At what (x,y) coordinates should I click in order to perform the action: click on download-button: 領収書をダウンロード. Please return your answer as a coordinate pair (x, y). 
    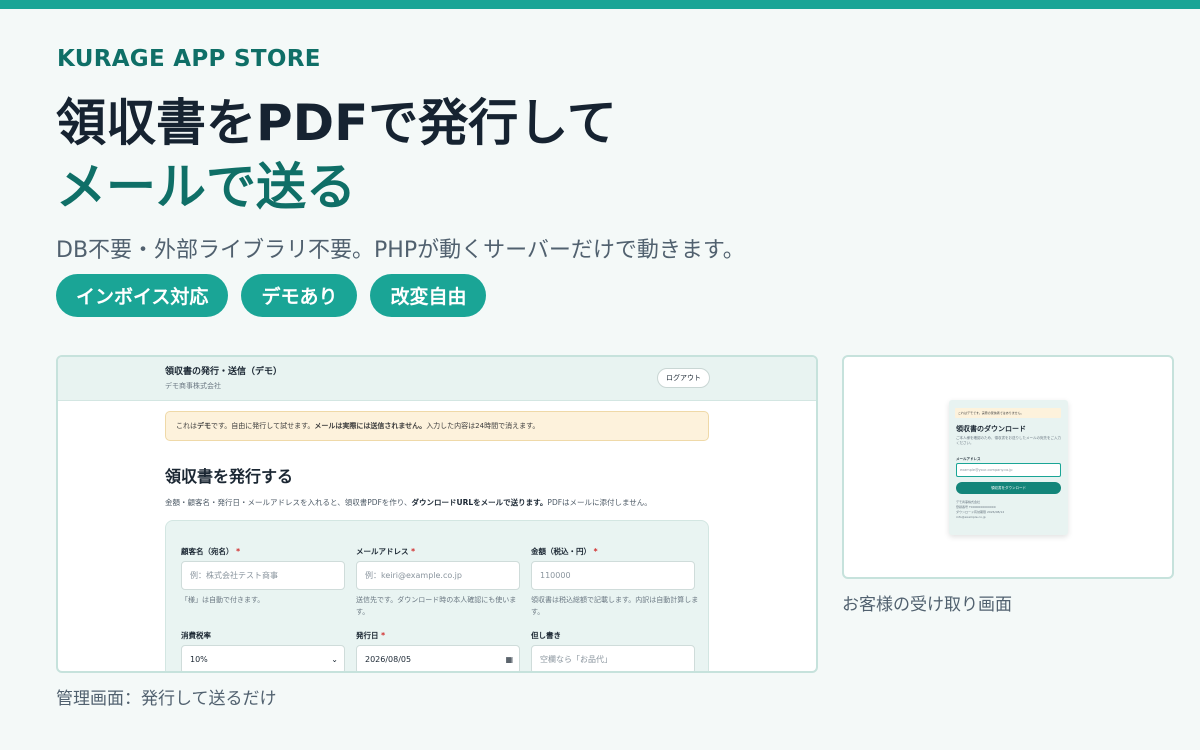
    Looking at the image, I should click on (1008, 488).